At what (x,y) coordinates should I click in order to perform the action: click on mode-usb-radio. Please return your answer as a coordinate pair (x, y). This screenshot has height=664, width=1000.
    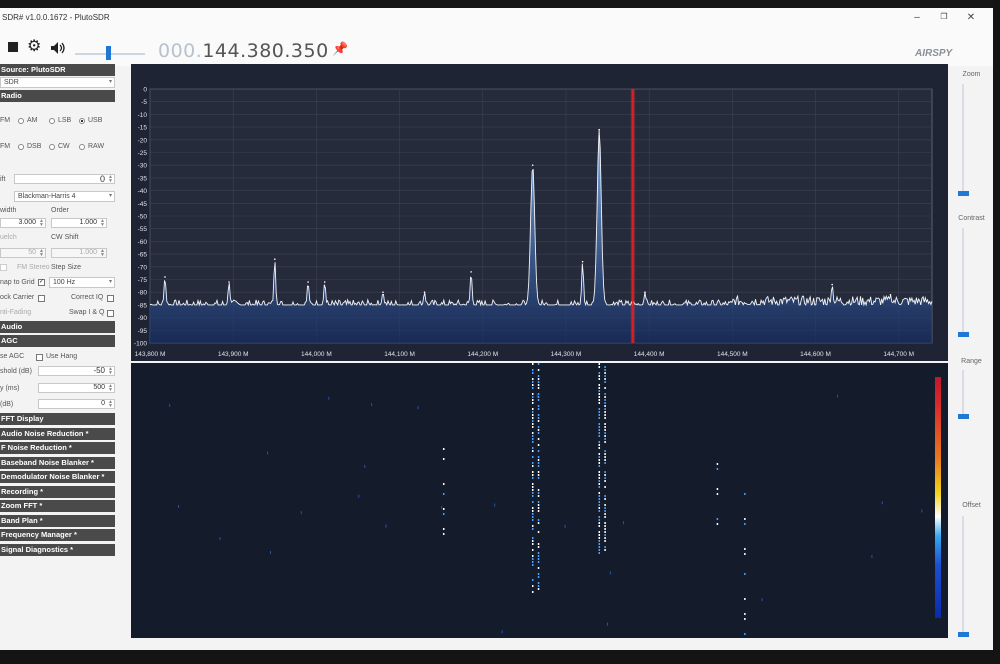
    Looking at the image, I should click on (82, 121).